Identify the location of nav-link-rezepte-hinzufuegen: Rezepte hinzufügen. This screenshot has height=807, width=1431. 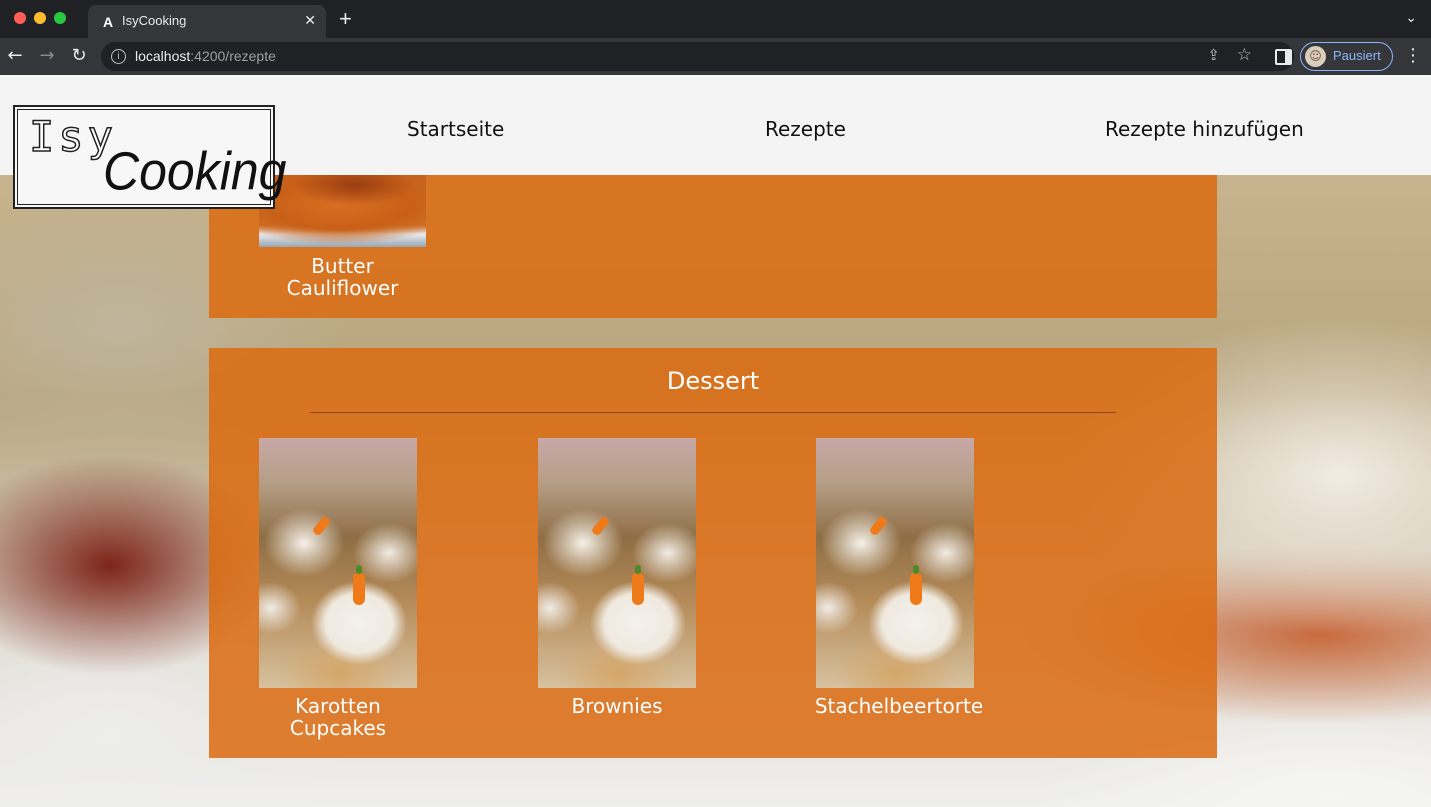
(1204, 129).